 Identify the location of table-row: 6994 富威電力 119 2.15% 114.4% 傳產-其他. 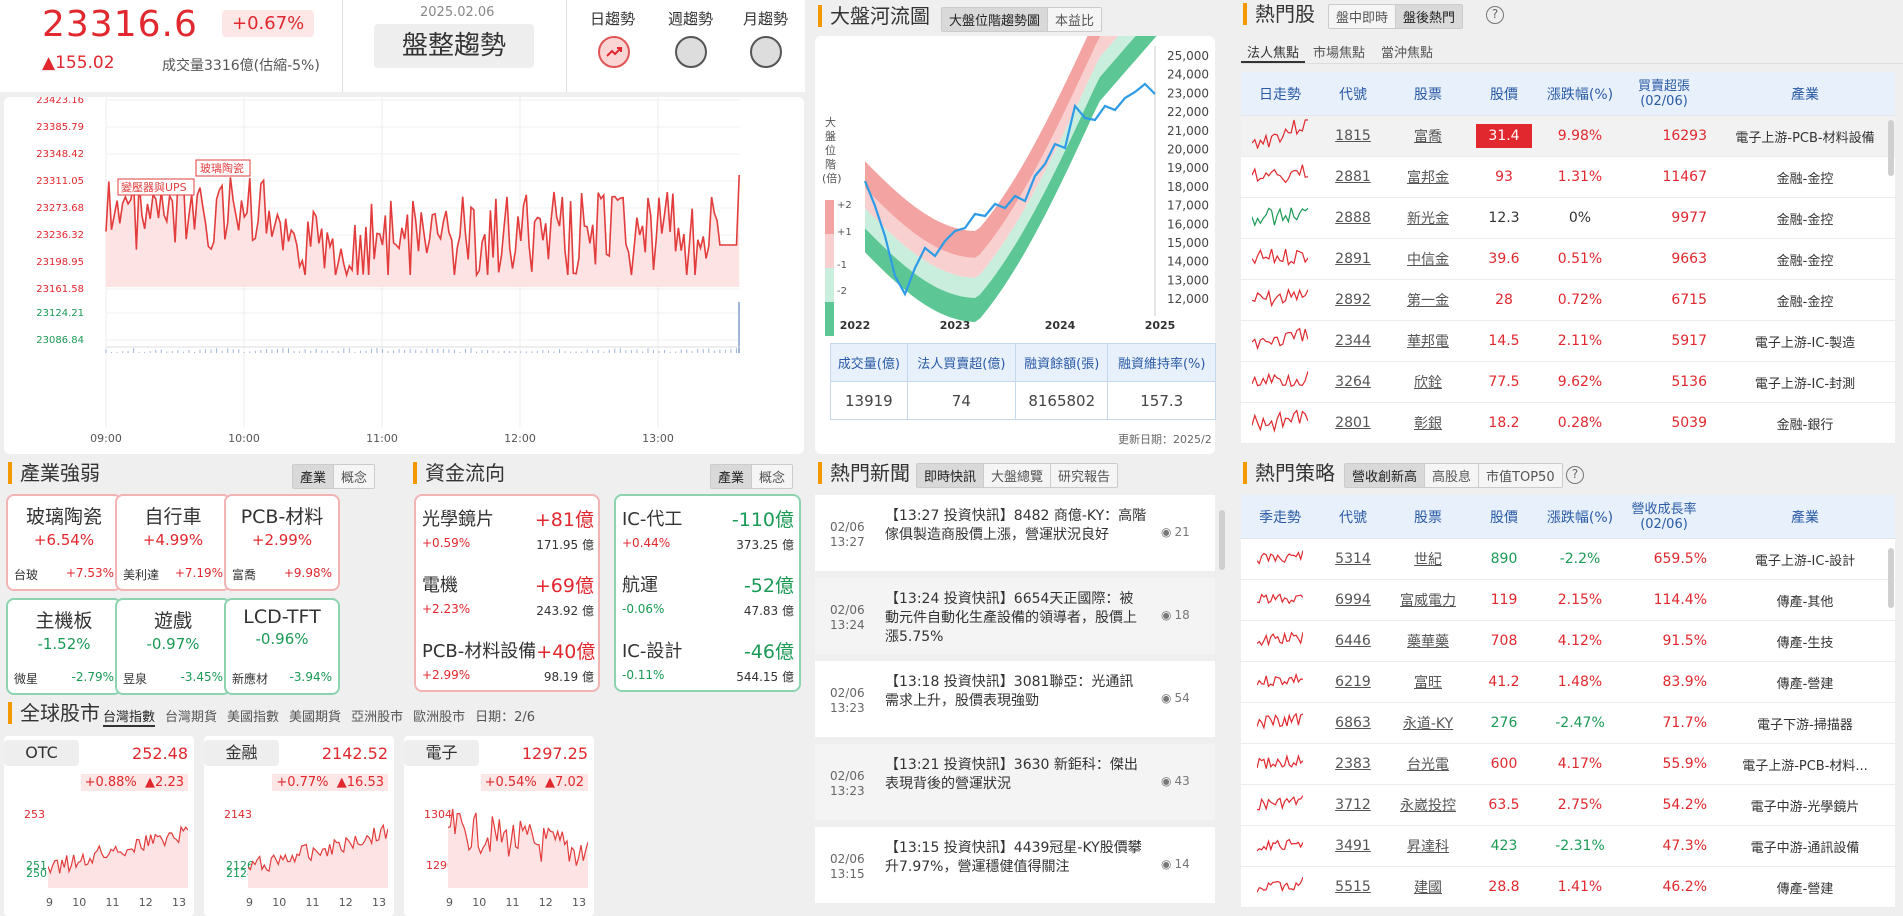
(1568, 600).